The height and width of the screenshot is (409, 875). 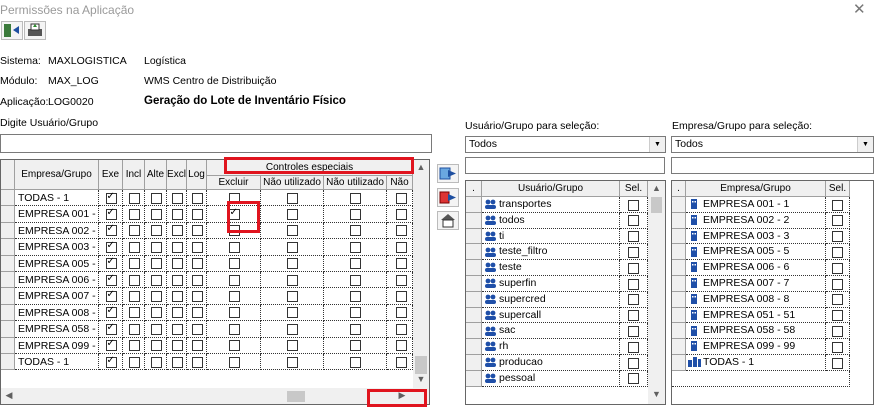 What do you see at coordinates (292, 183) in the screenshot?
I see `special-col-1: Não utilizado` at bounding box center [292, 183].